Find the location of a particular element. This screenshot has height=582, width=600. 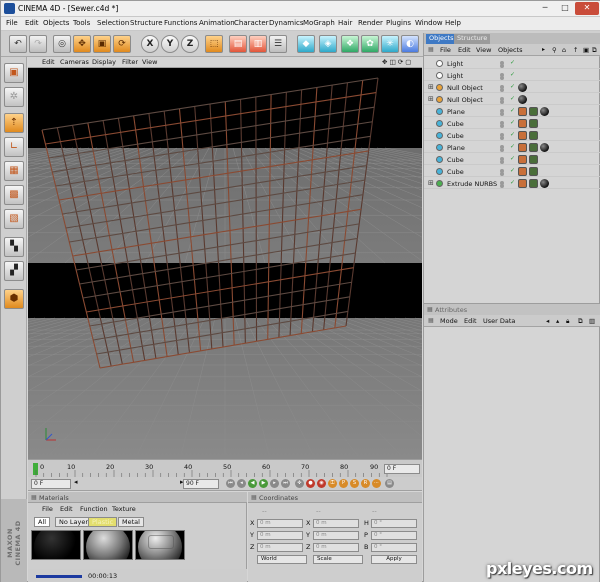

attributes-menu-user-data: User Data is located at coordinates (499, 321).